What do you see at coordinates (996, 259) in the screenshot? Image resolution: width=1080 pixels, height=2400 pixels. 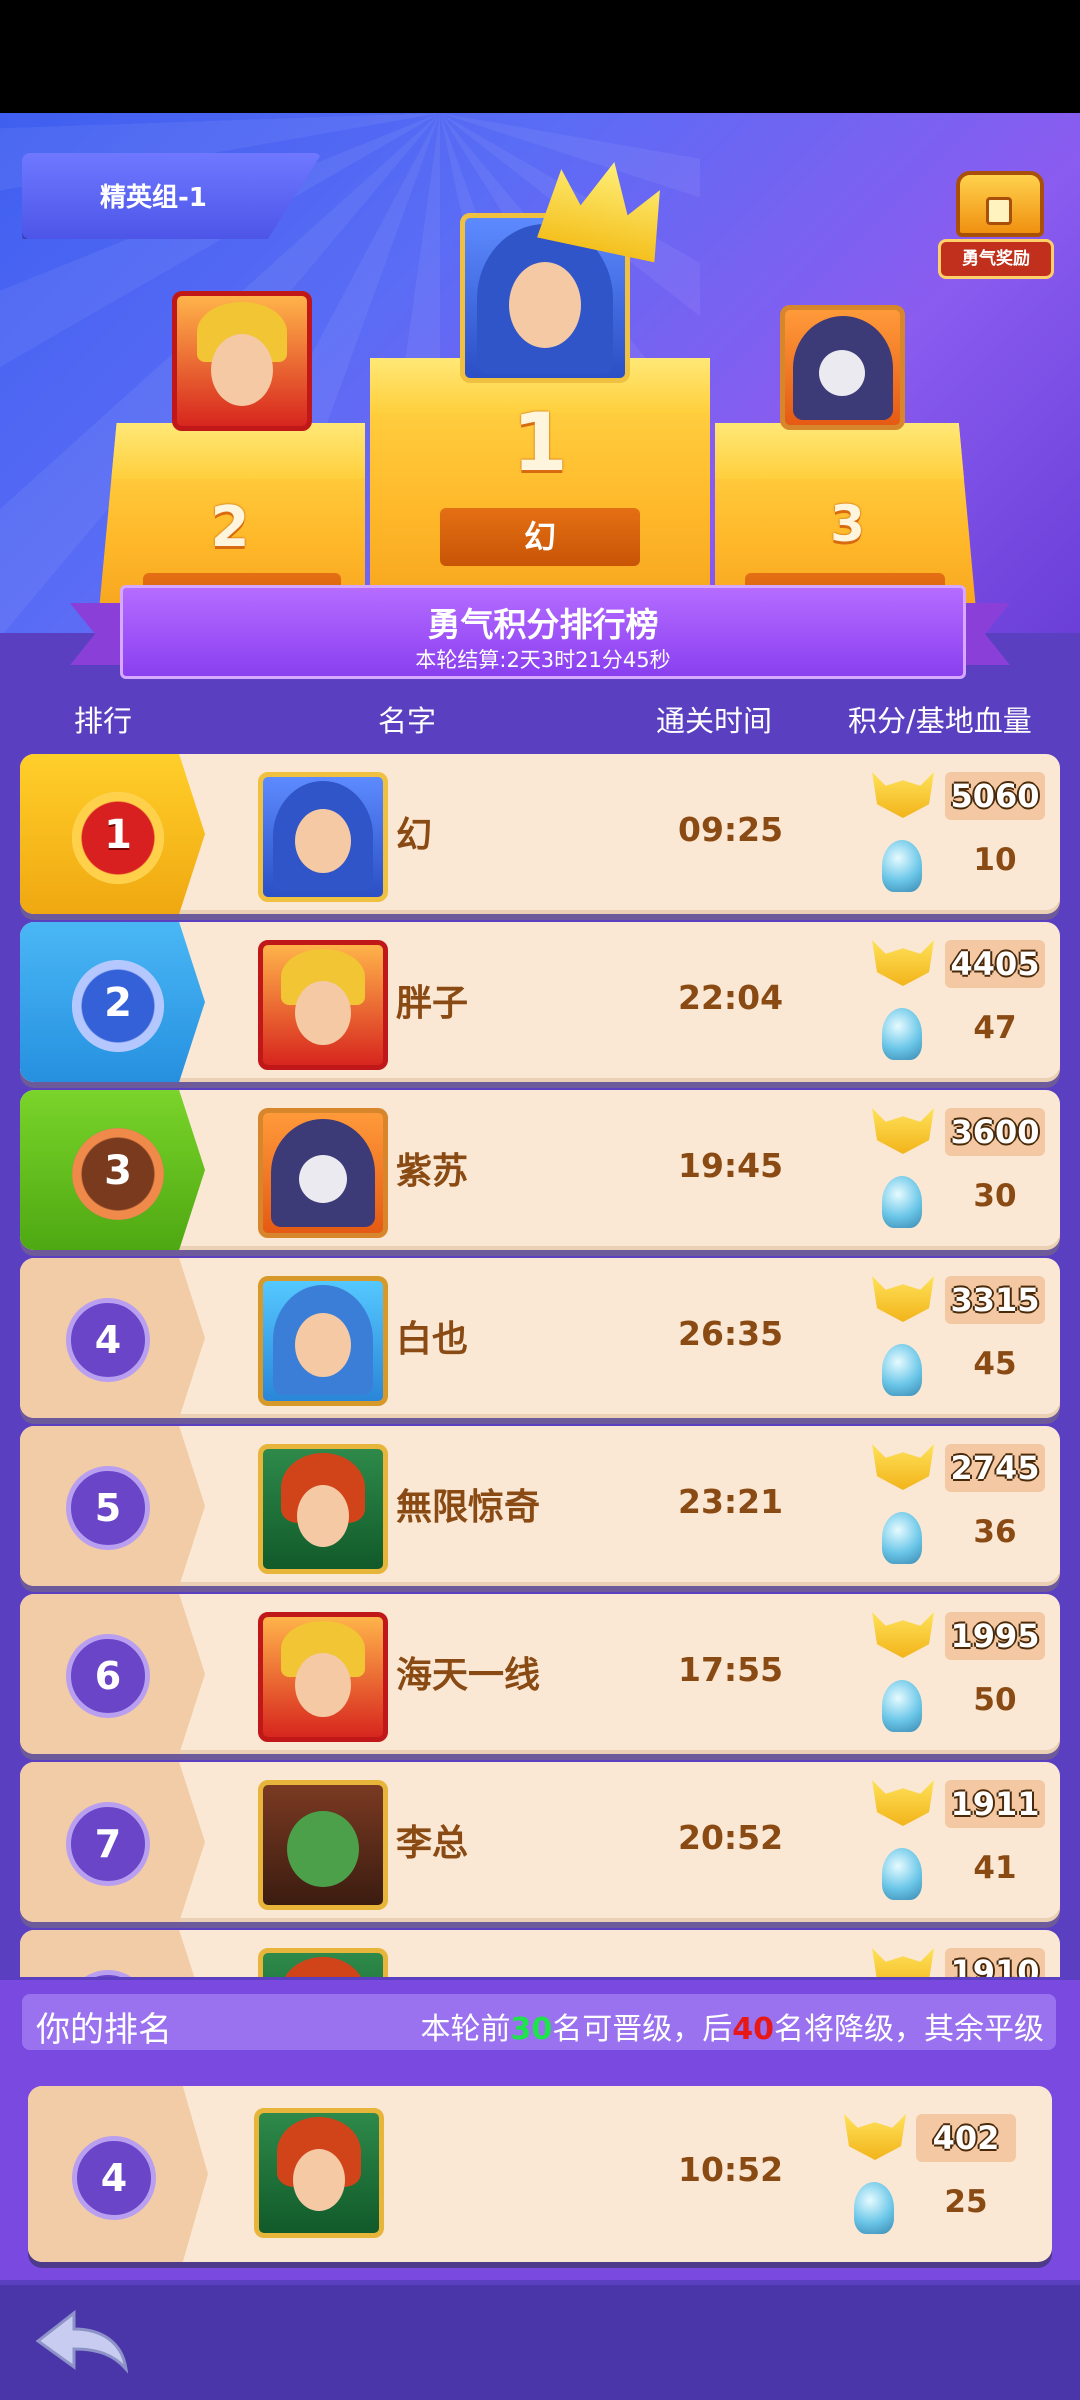 I see `reward-label: 勇气奖励` at bounding box center [996, 259].